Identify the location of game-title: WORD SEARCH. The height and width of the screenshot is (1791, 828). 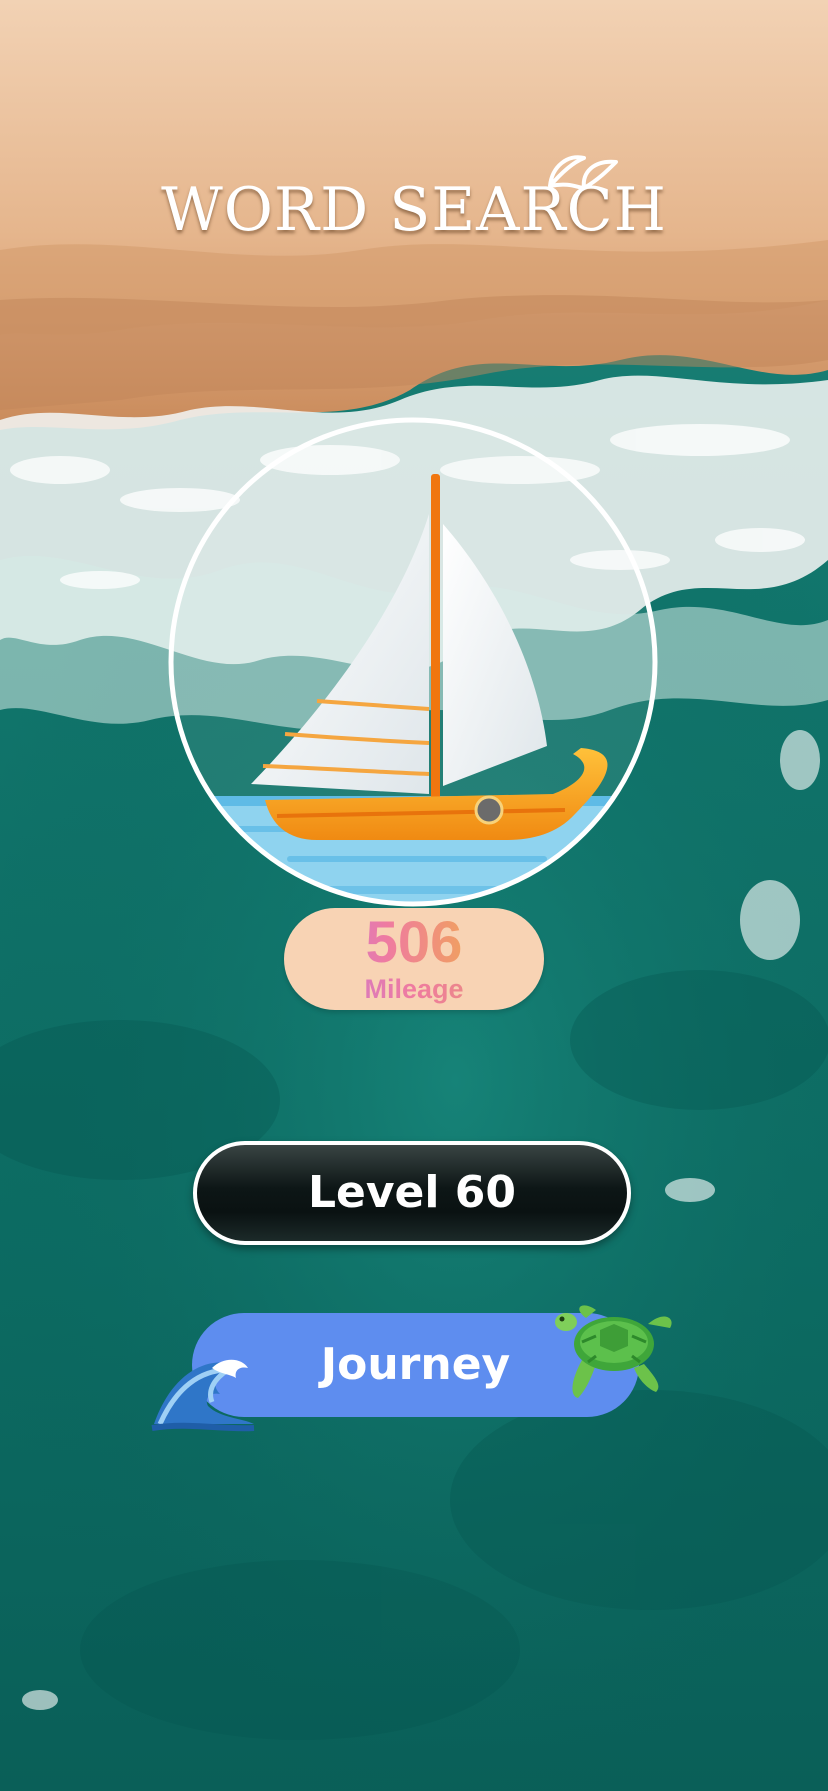
(414, 210).